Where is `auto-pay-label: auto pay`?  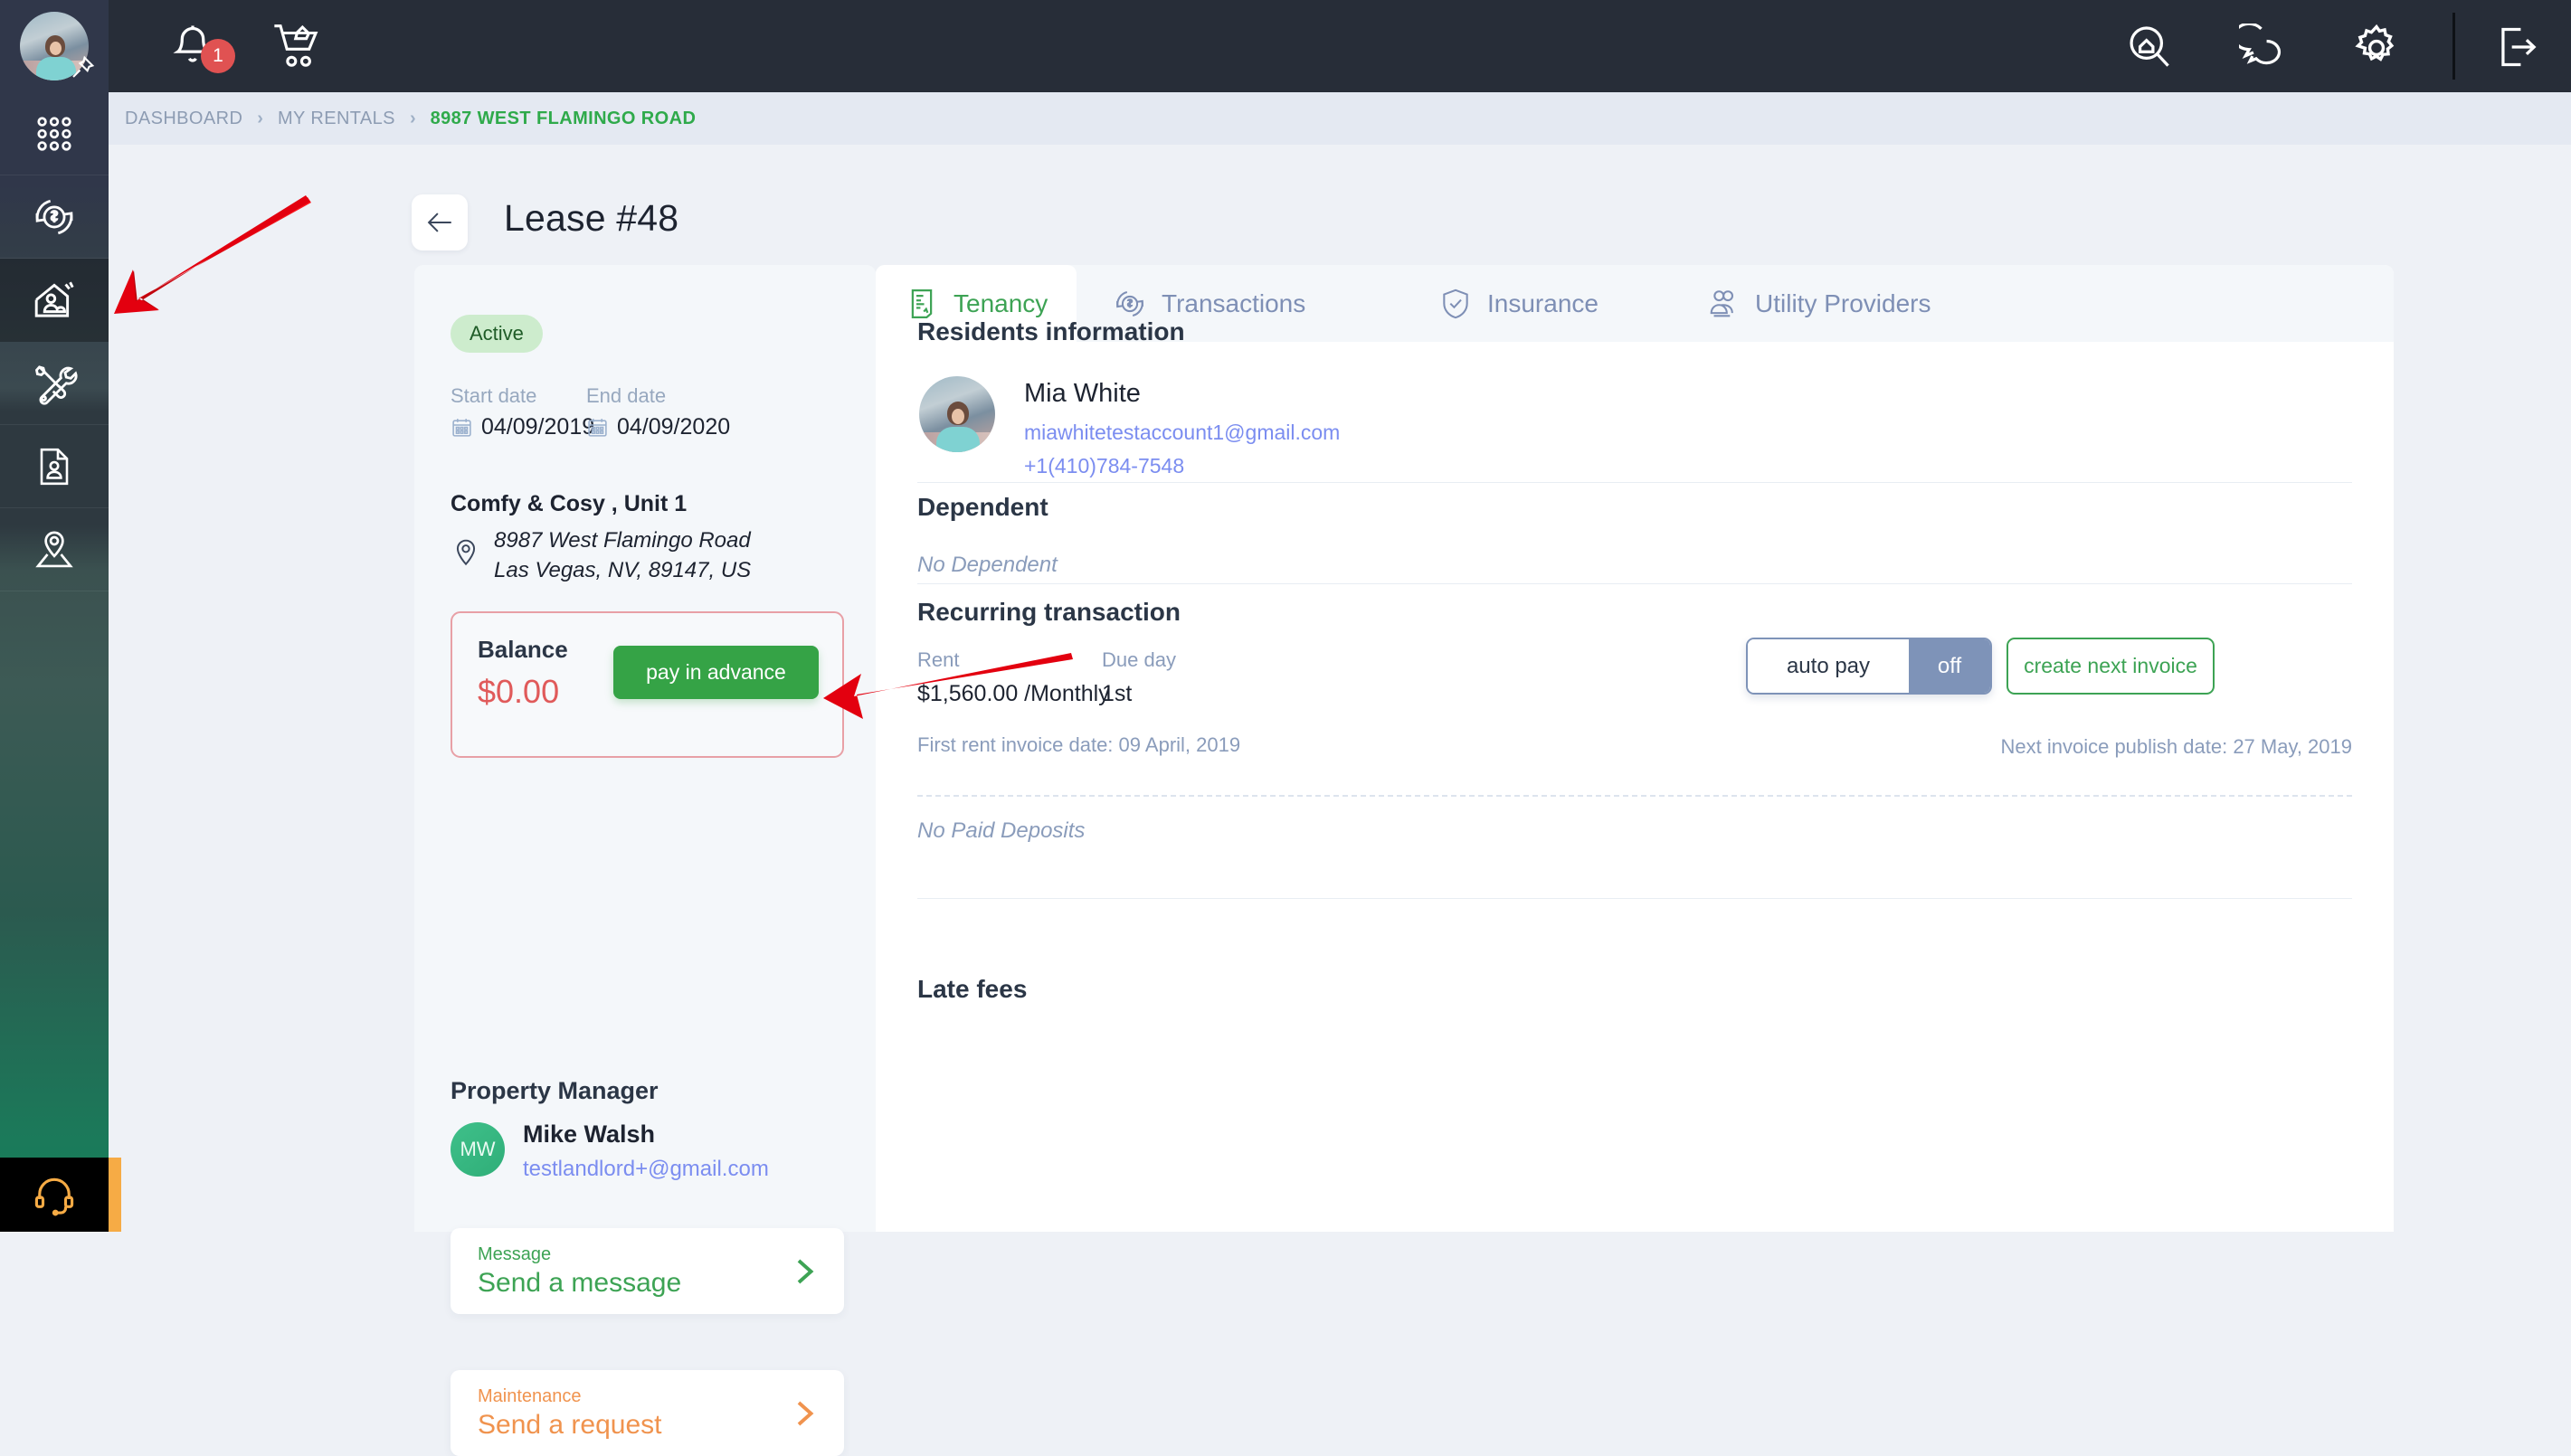 auto-pay-label: auto pay is located at coordinates (1828, 666).